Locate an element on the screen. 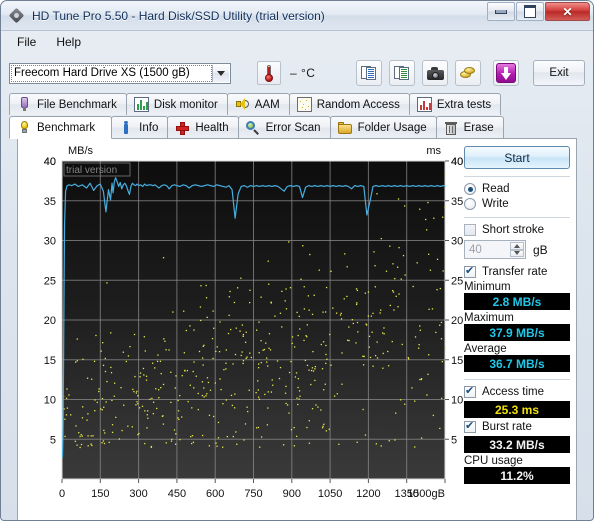 Image resolution: width=594 pixels, height=521 pixels. copy-icon is located at coordinates (369, 73).